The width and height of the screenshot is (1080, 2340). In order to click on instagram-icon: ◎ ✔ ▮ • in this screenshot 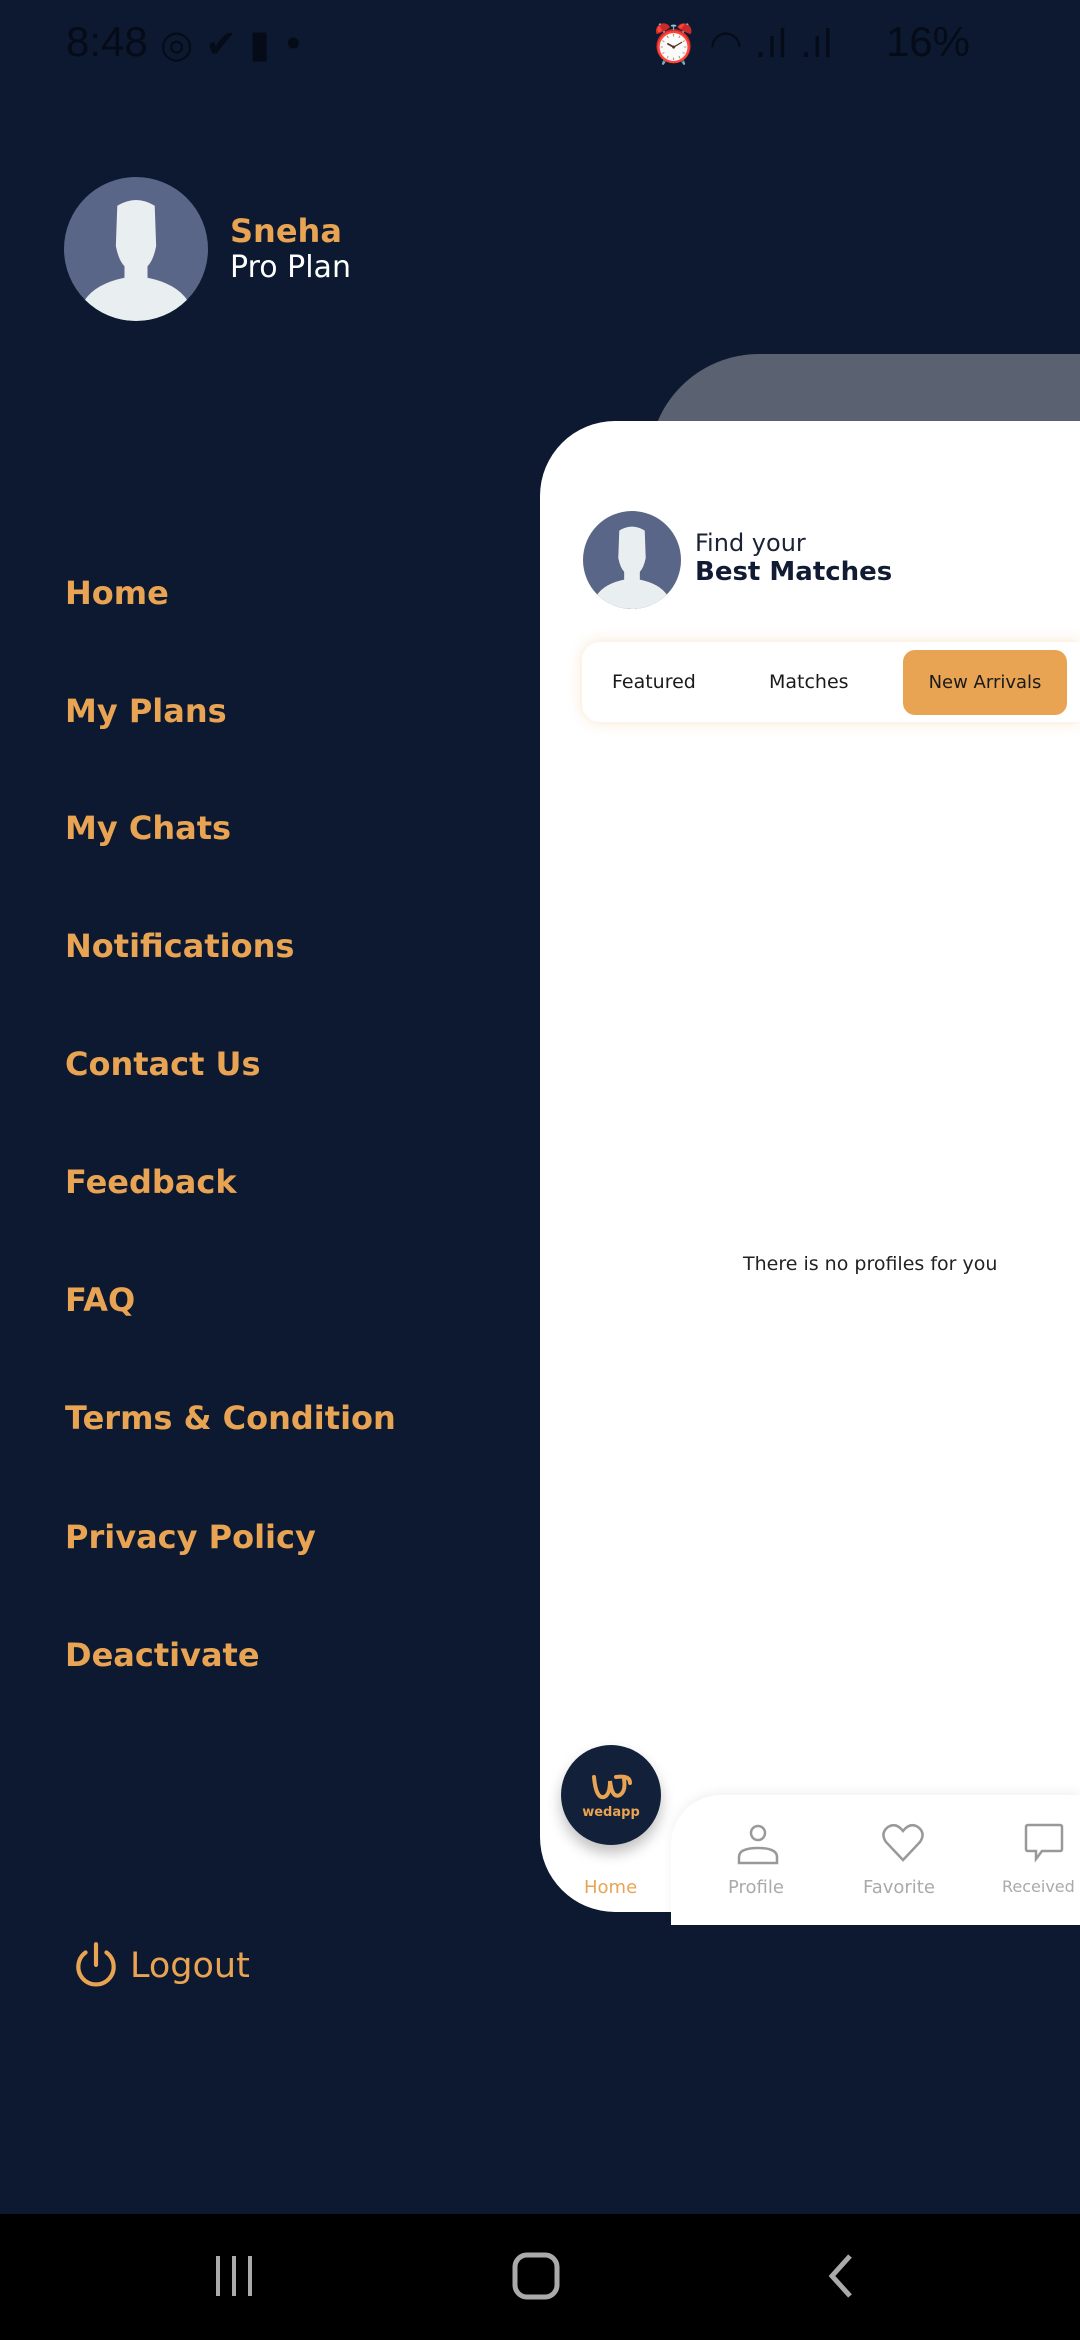, I will do `click(232, 44)`.